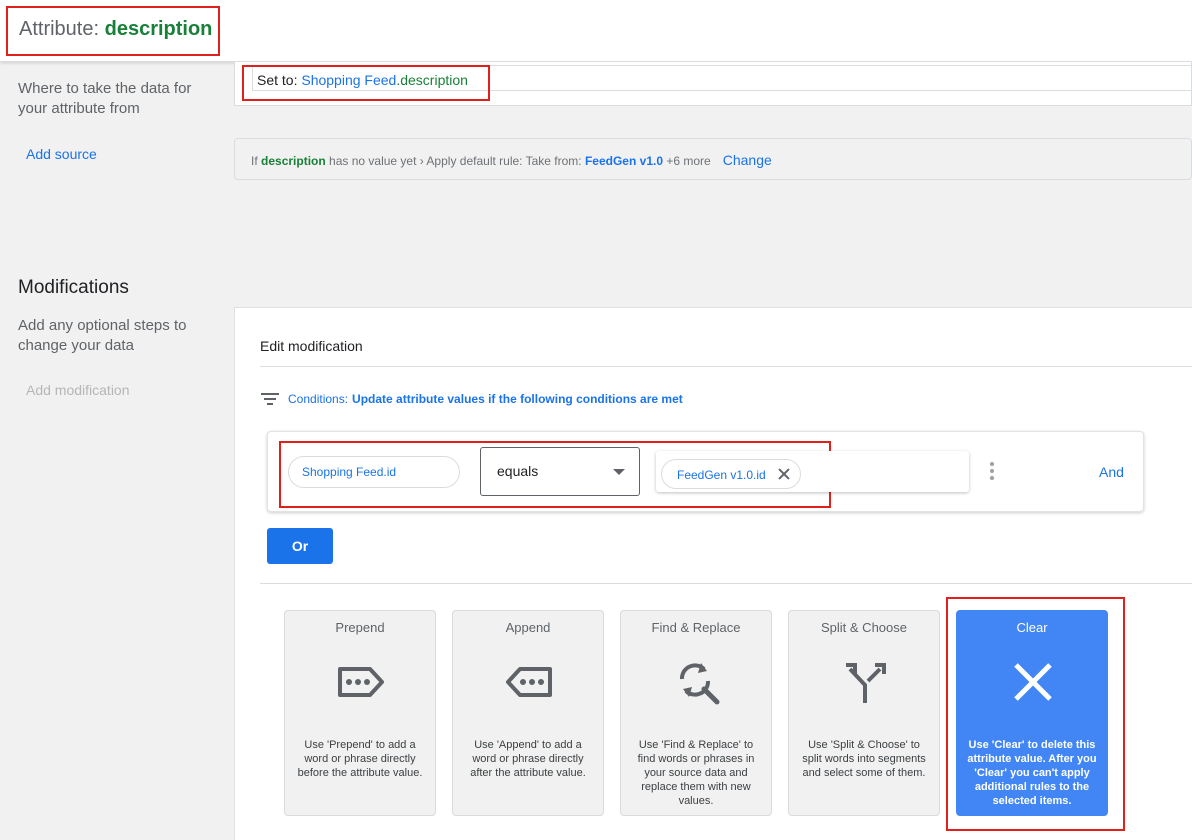 This screenshot has height=840, width=1192. What do you see at coordinates (596, 31) in the screenshot?
I see `top-bar: Attribute: description` at bounding box center [596, 31].